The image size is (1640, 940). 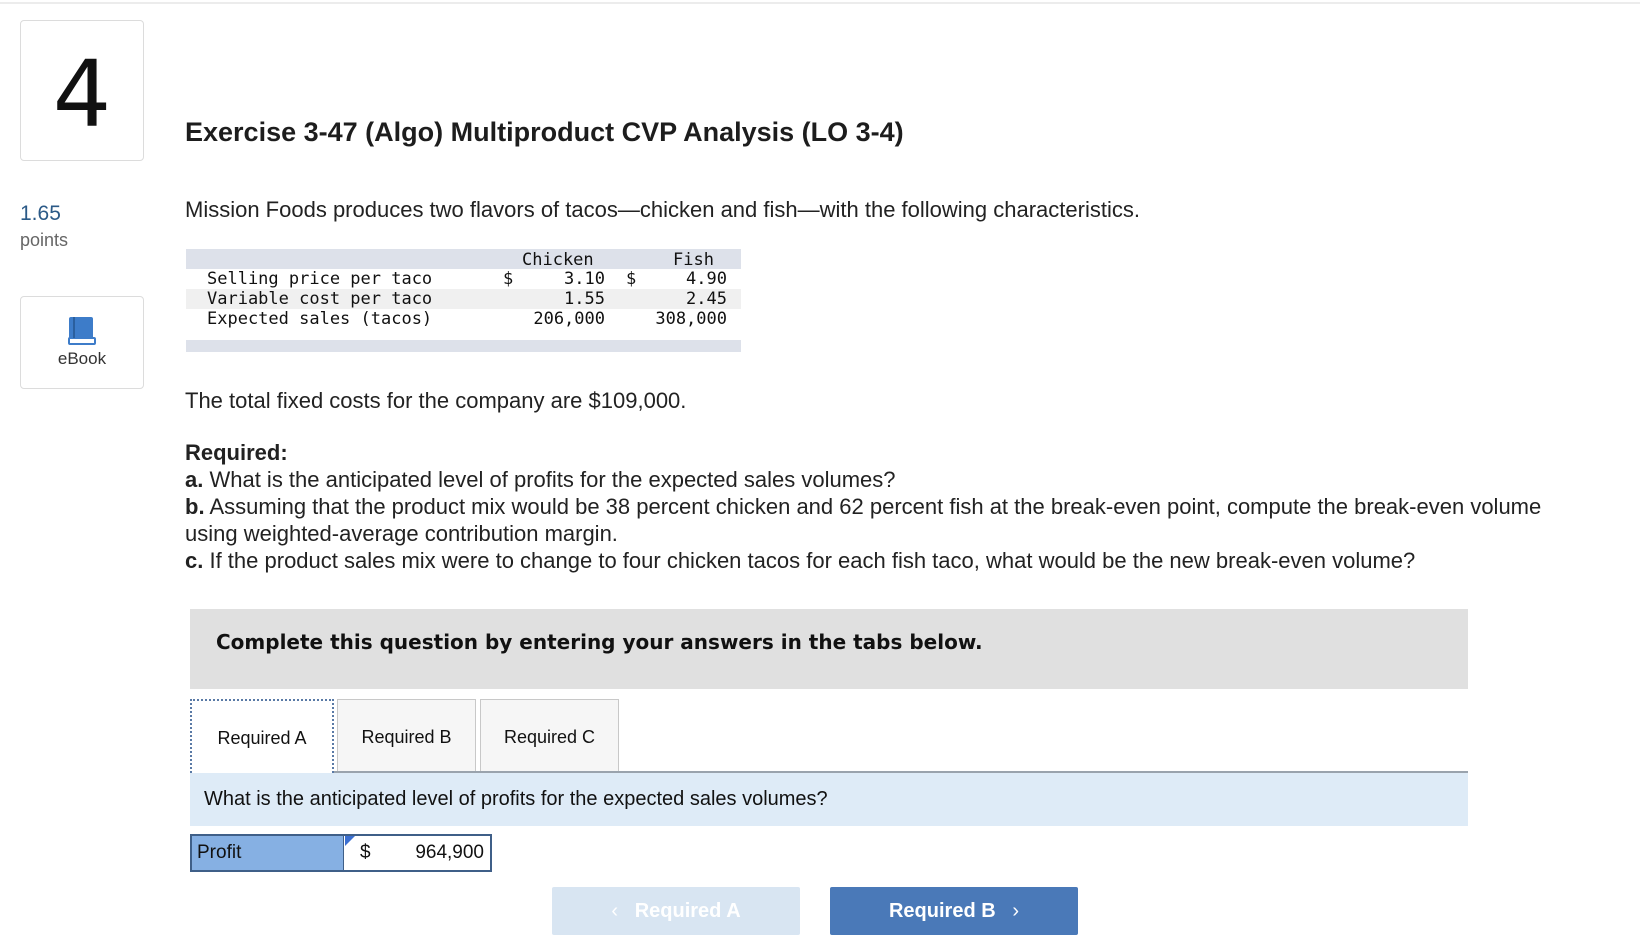 What do you see at coordinates (82, 331) in the screenshot?
I see `book-icon` at bounding box center [82, 331].